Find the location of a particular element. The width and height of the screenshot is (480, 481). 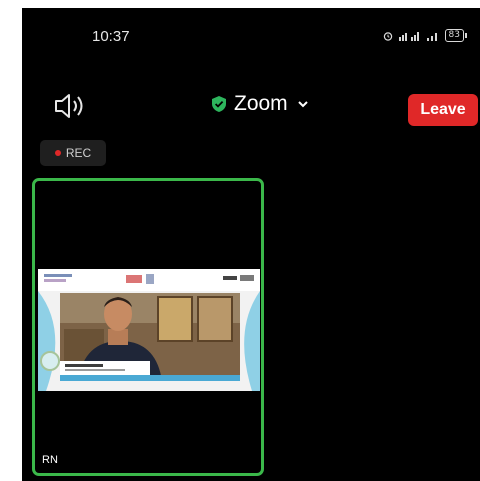

recording-badge: REC is located at coordinates (73, 153).